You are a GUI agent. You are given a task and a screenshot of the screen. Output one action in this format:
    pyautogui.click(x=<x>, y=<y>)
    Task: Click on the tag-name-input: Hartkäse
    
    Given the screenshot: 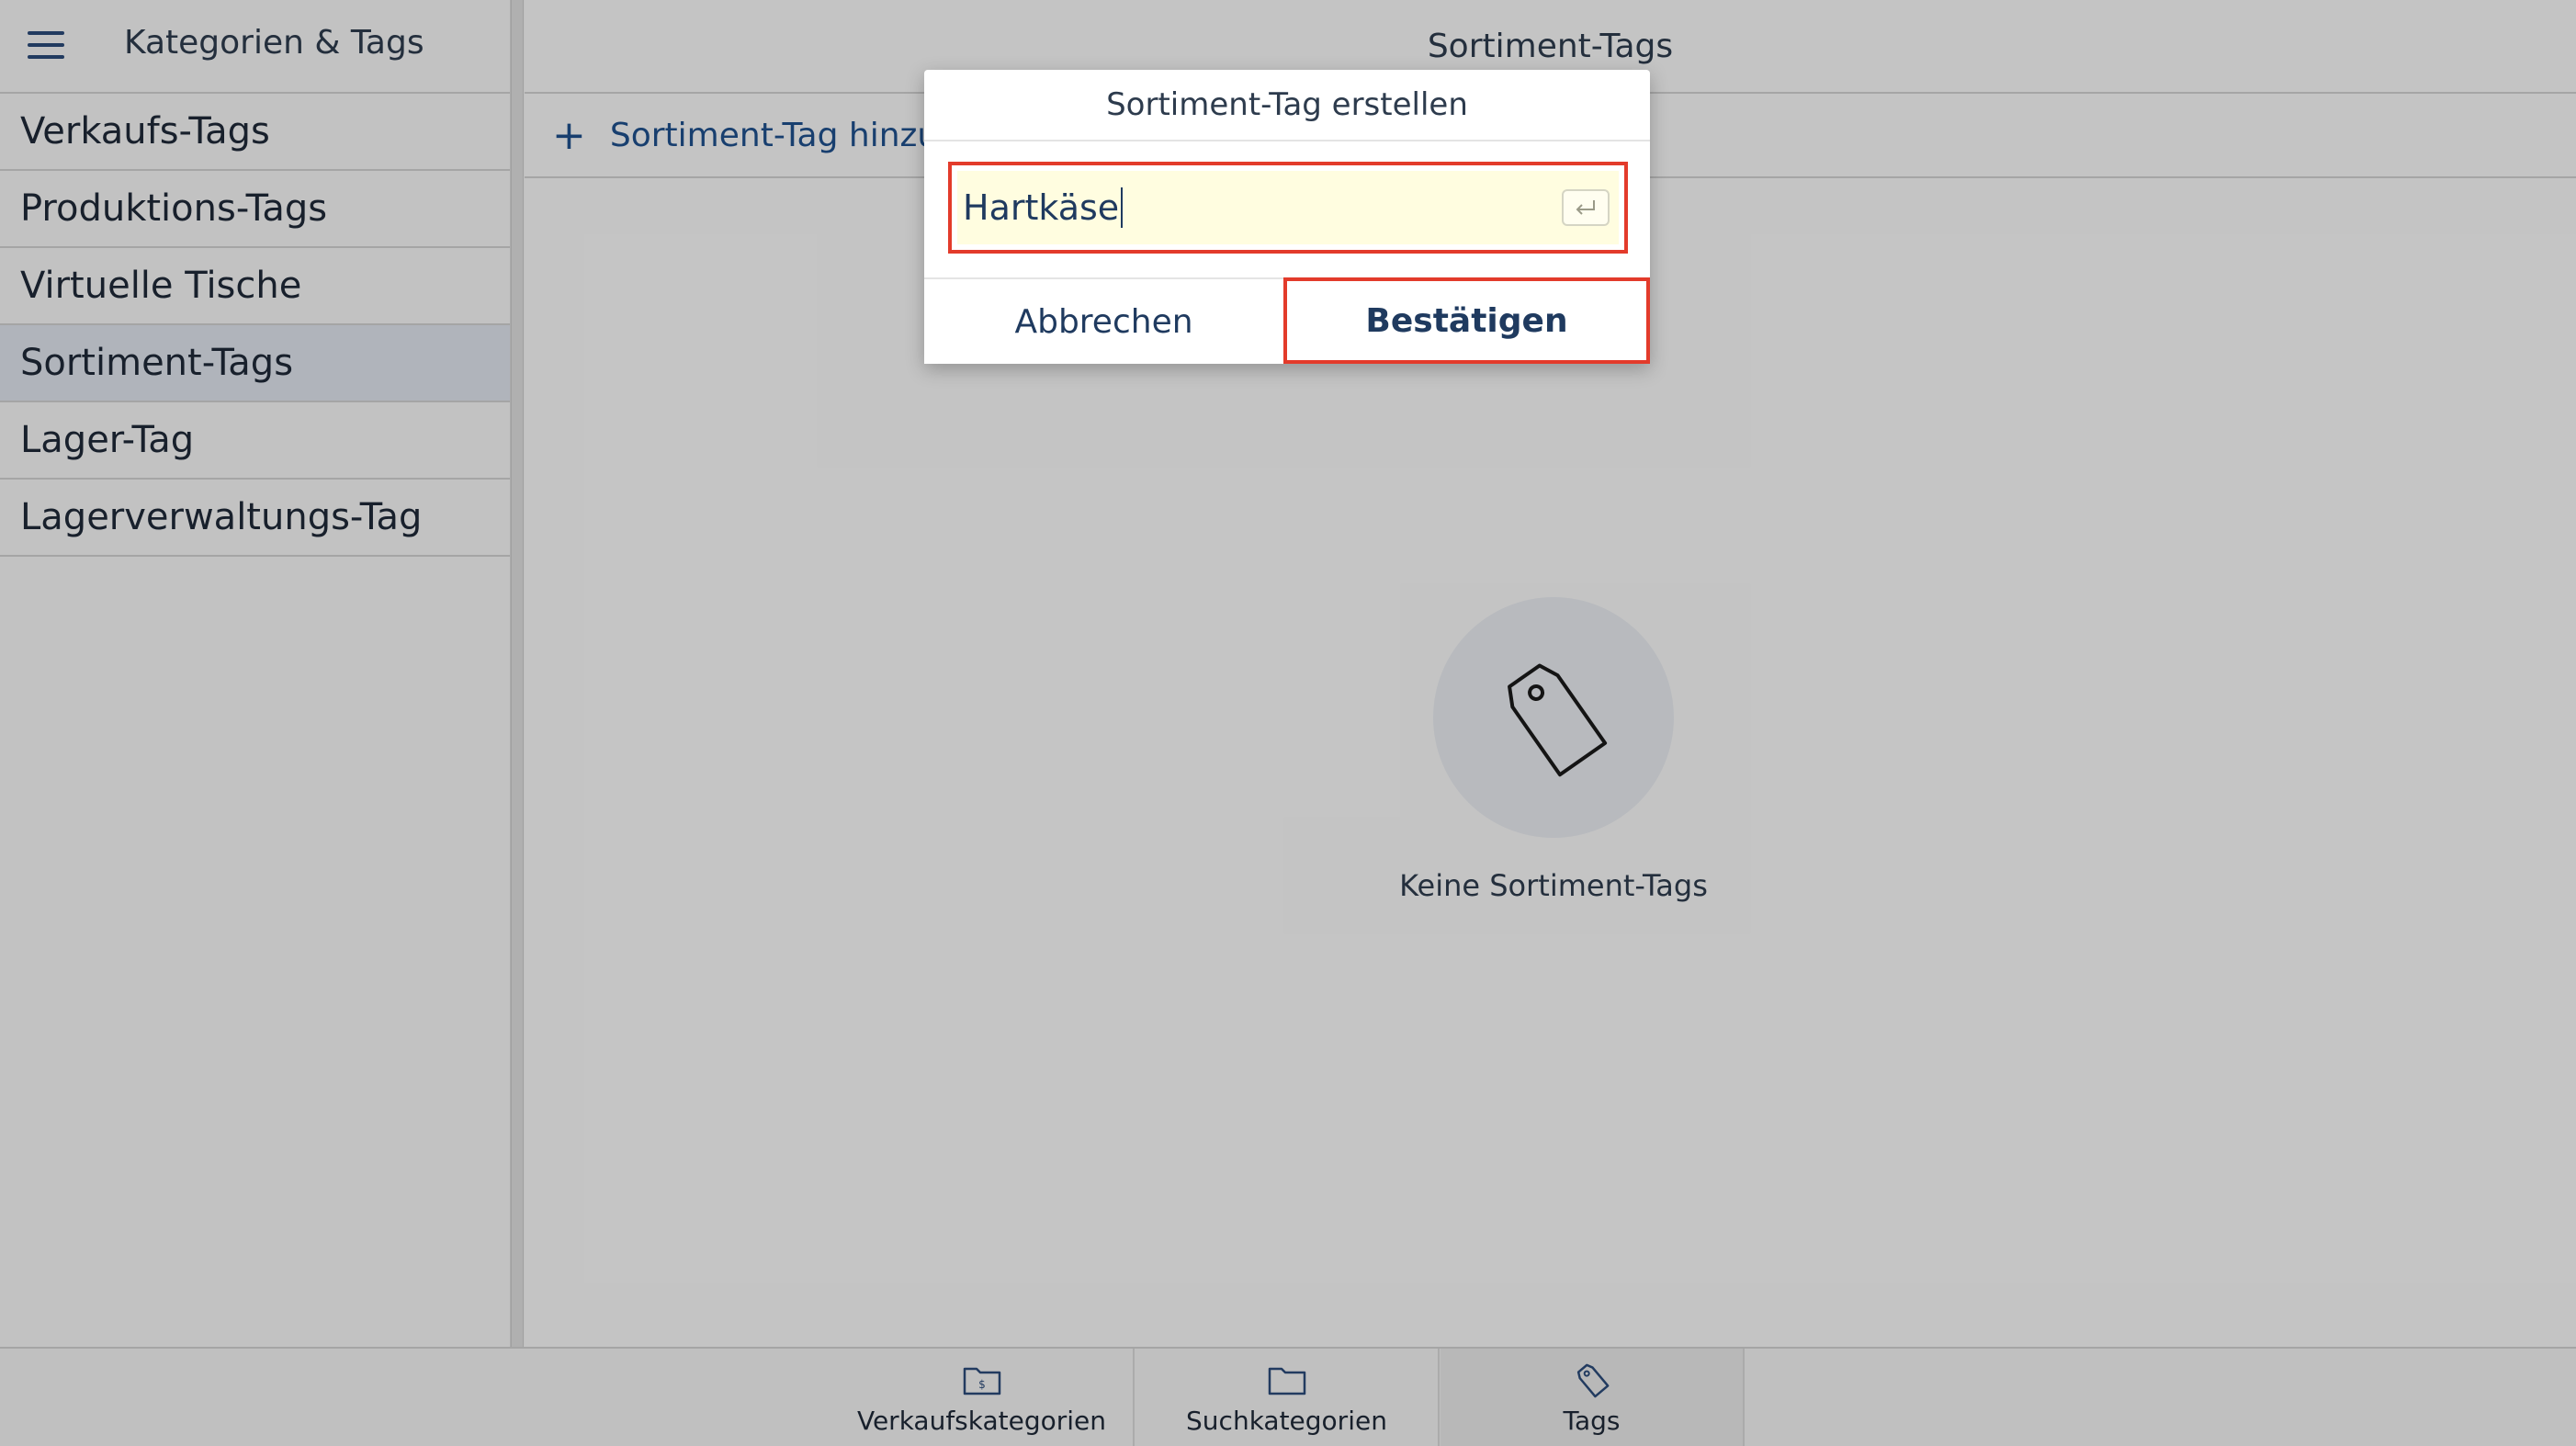 What is the action you would take?
    pyautogui.click(x=1288, y=207)
    